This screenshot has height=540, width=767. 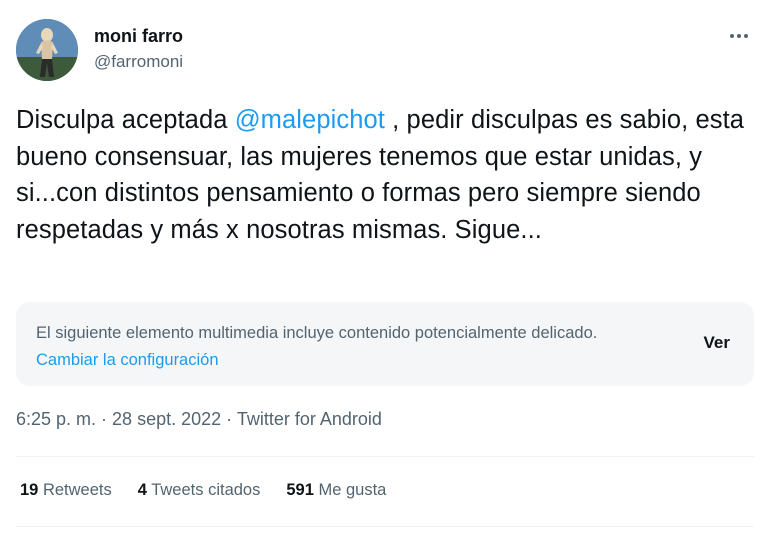 I want to click on quotes-stat: 4 Tweets citados, so click(x=199, y=490).